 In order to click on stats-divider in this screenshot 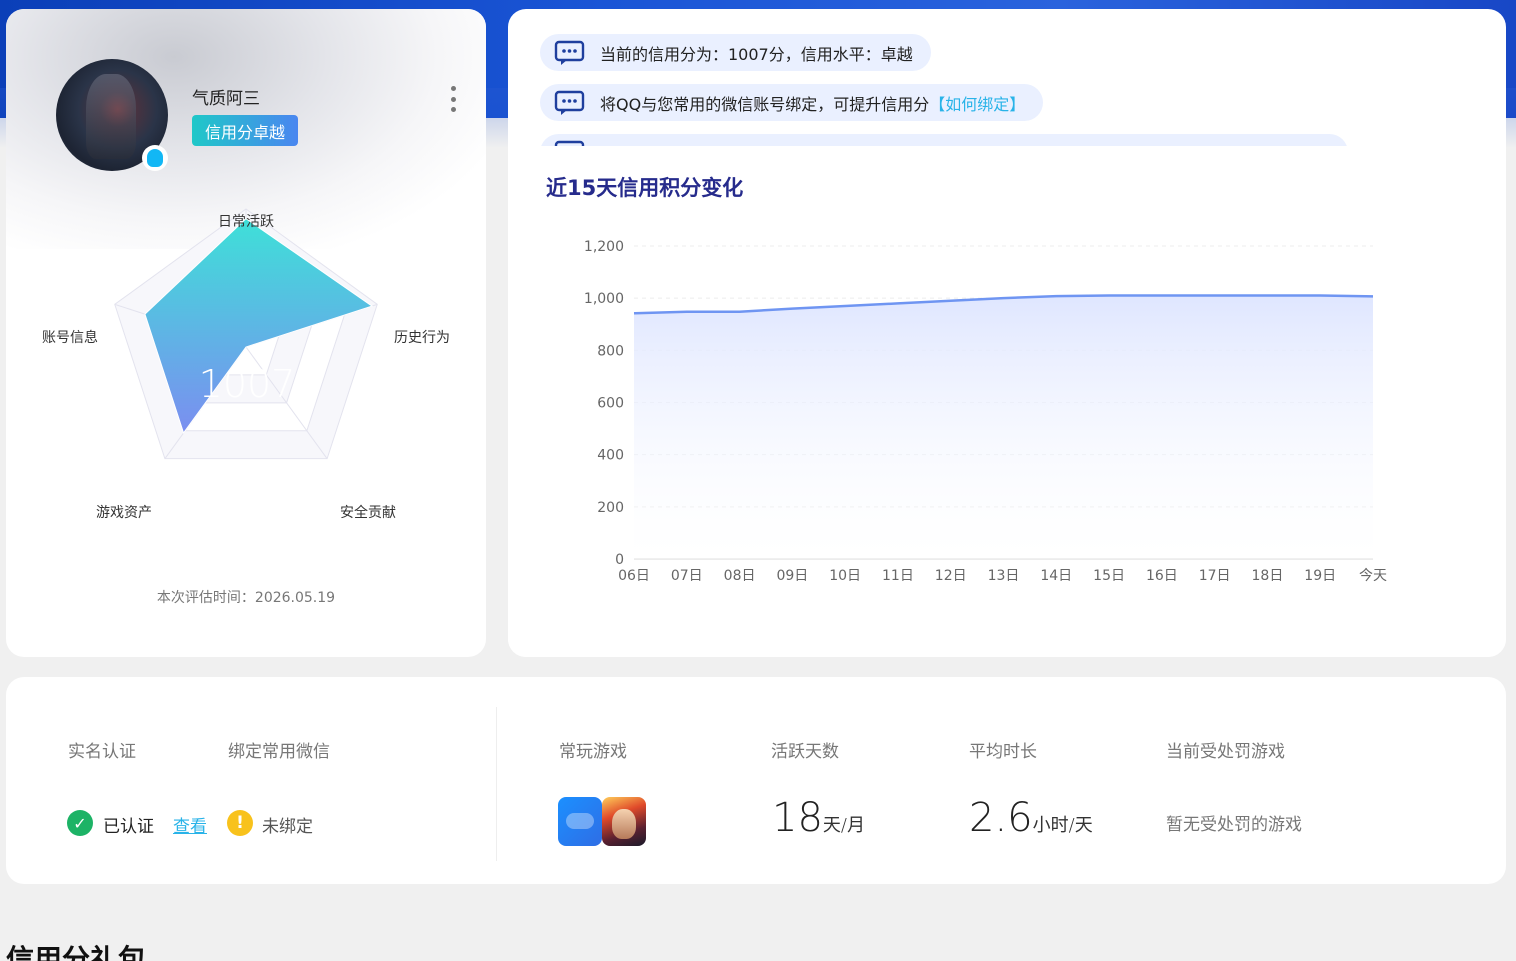, I will do `click(496, 784)`.